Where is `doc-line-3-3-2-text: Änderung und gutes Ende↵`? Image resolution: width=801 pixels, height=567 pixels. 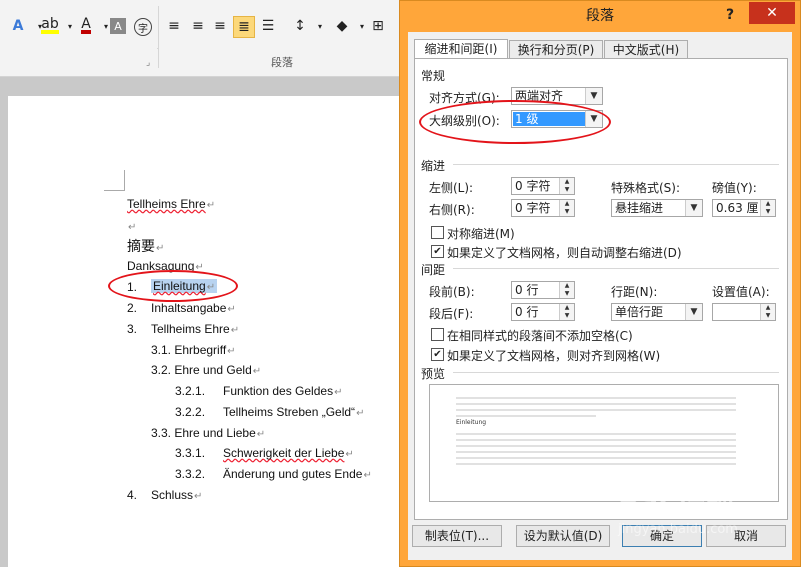
doc-line-3-3-2-text: Änderung und gutes Ende↵ is located at coordinates (297, 474).